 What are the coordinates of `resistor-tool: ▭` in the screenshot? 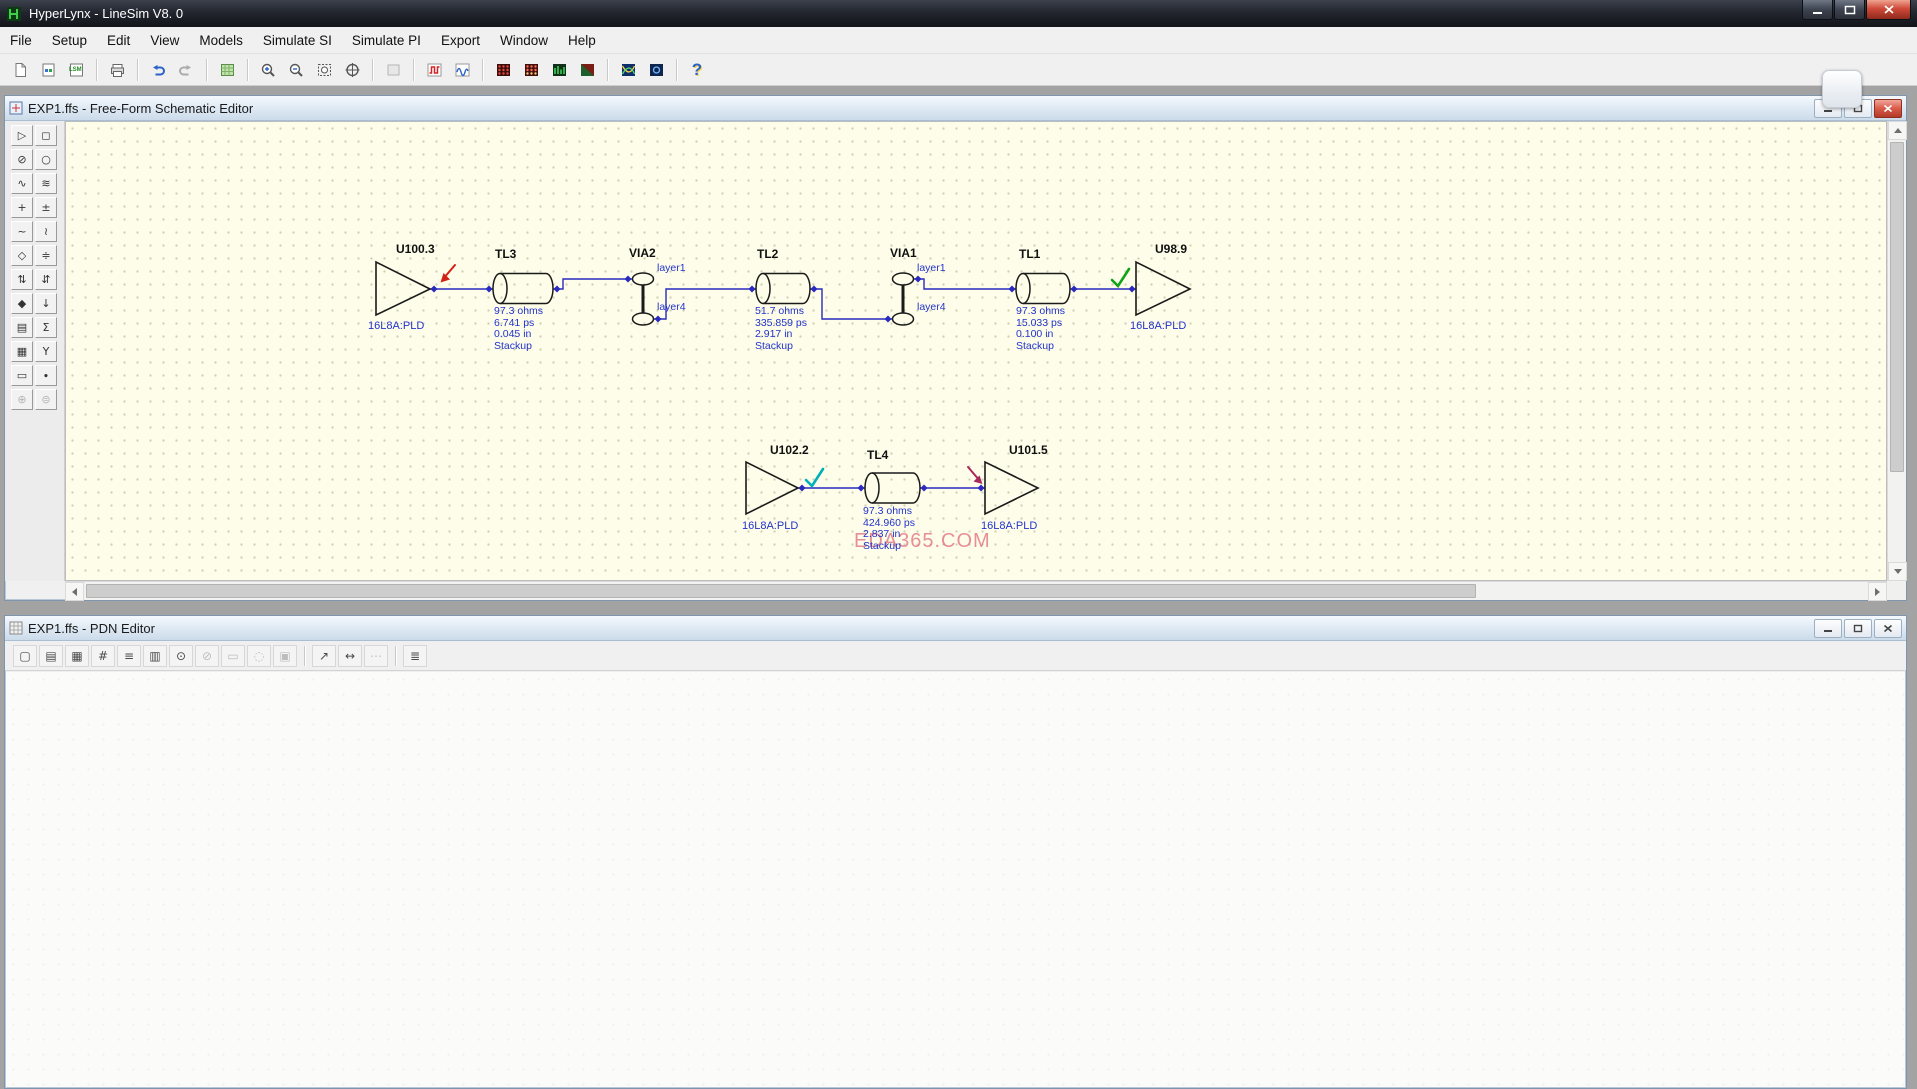 It's located at (22, 375).